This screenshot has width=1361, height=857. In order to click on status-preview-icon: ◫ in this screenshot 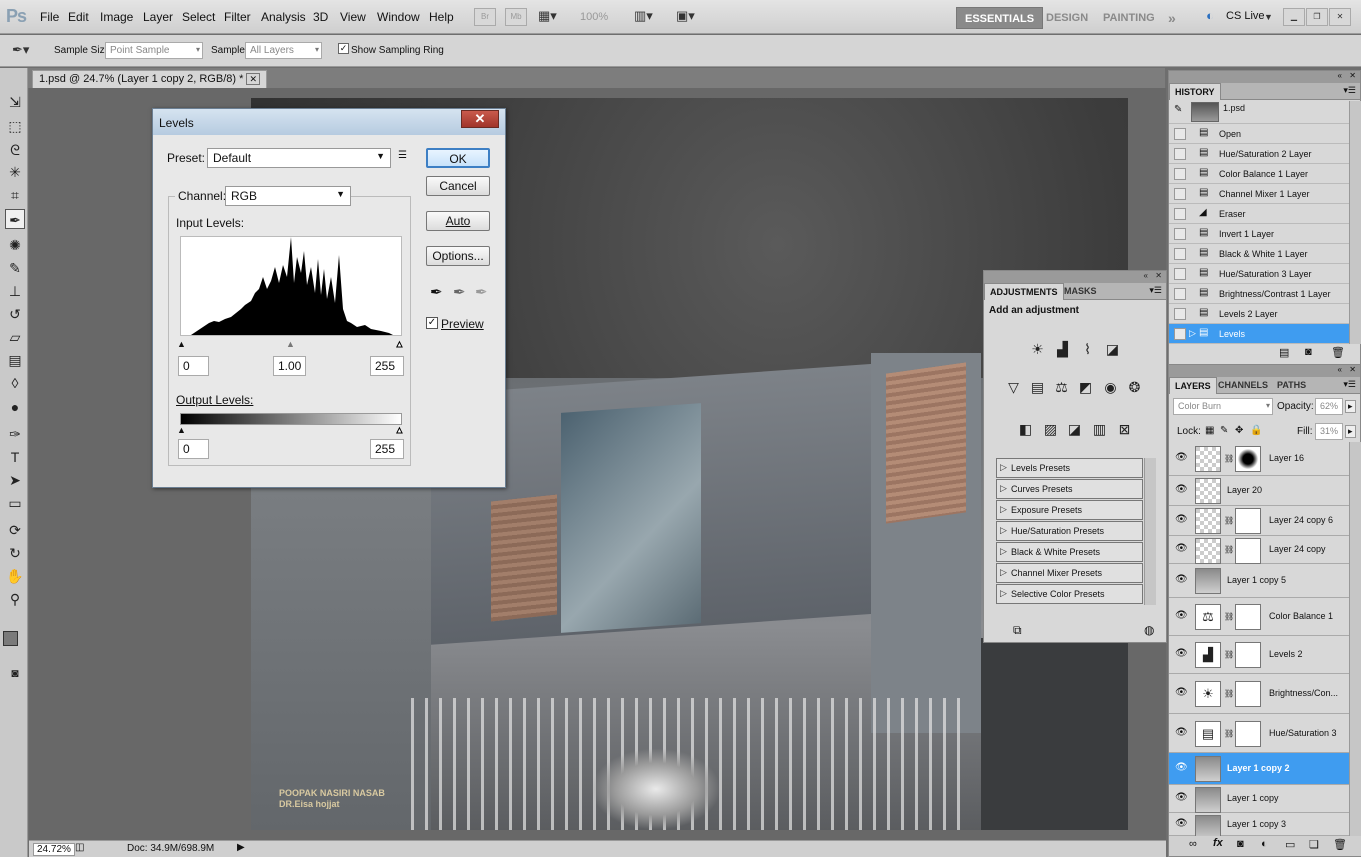, I will do `click(79, 847)`.